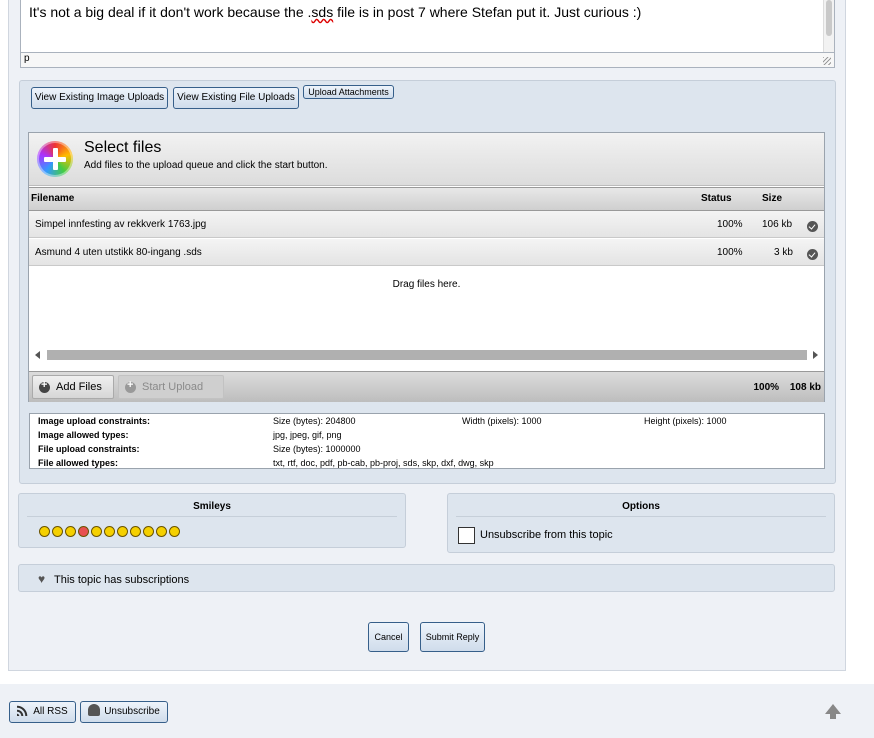 This screenshot has height=738, width=874. I want to click on constraint-value: Size (bytes): 204800, so click(314, 421).